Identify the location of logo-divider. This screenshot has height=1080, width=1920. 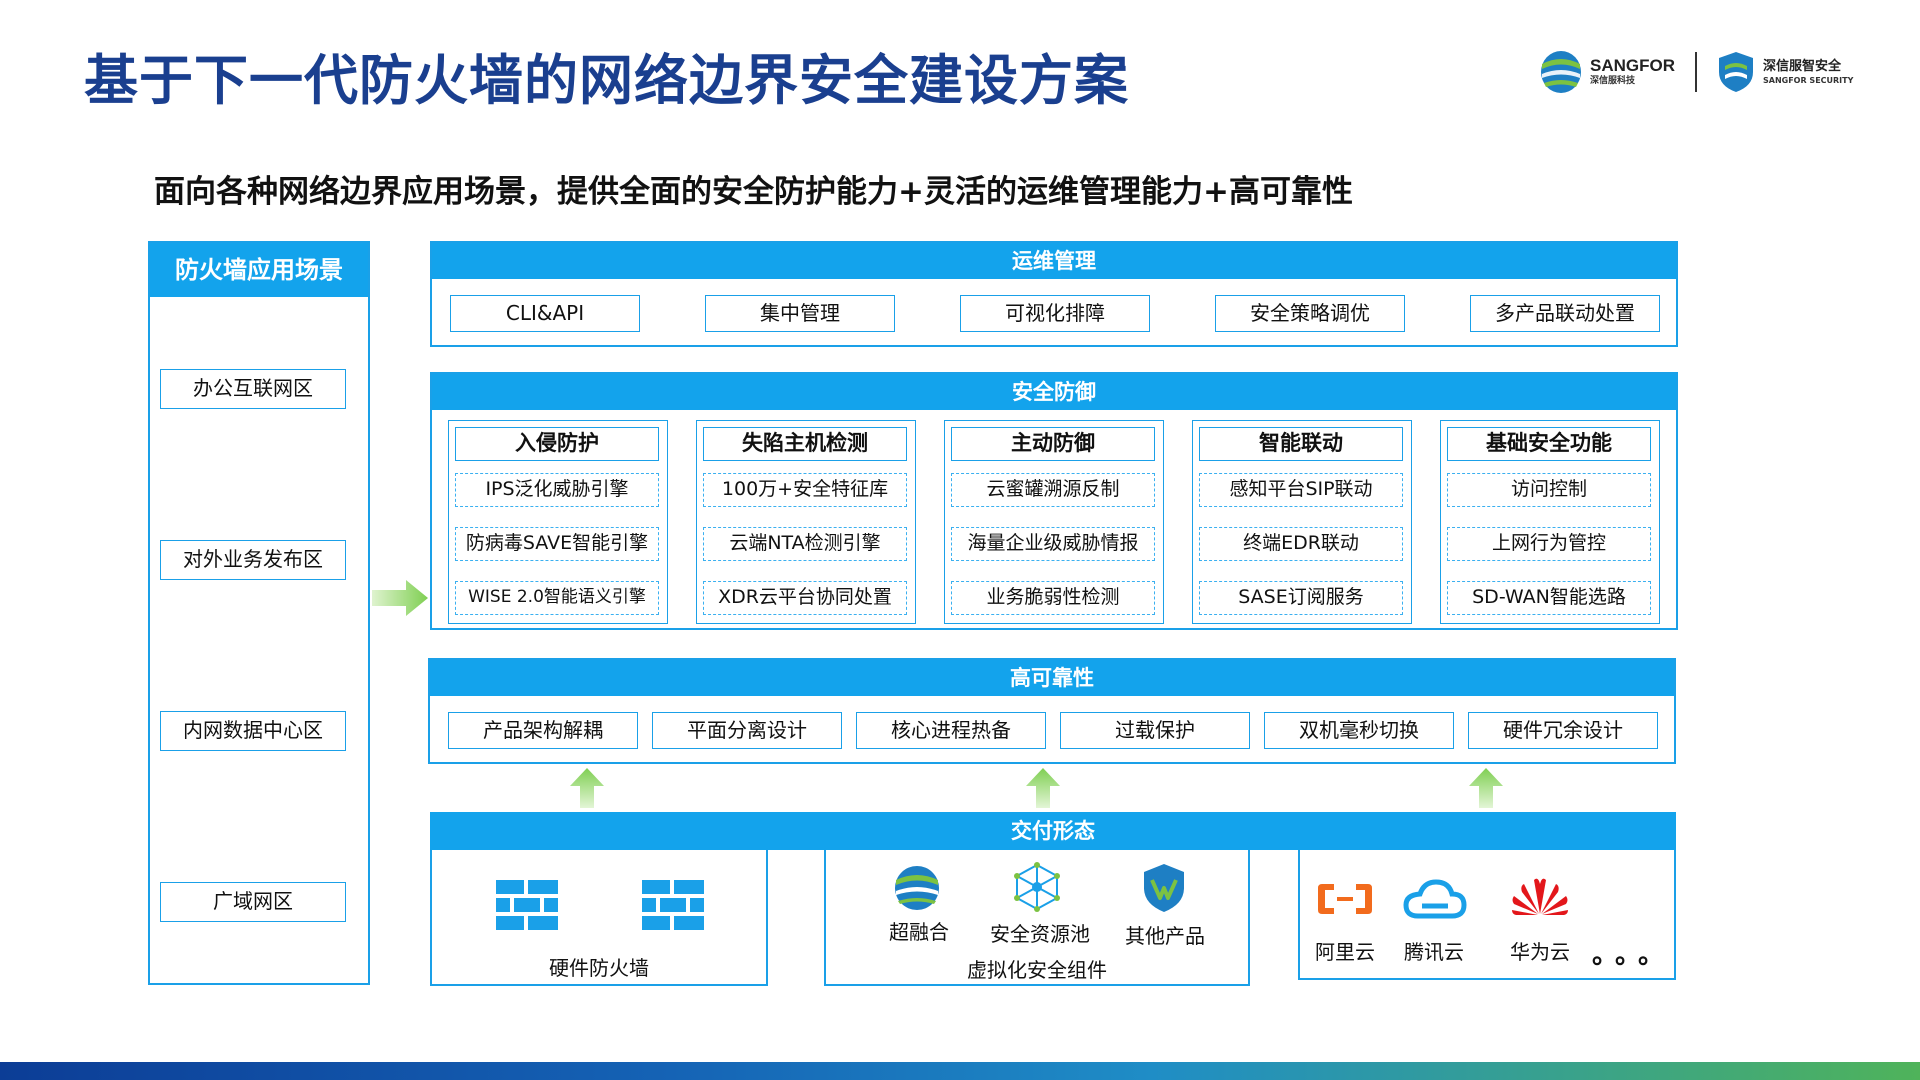
(1696, 72).